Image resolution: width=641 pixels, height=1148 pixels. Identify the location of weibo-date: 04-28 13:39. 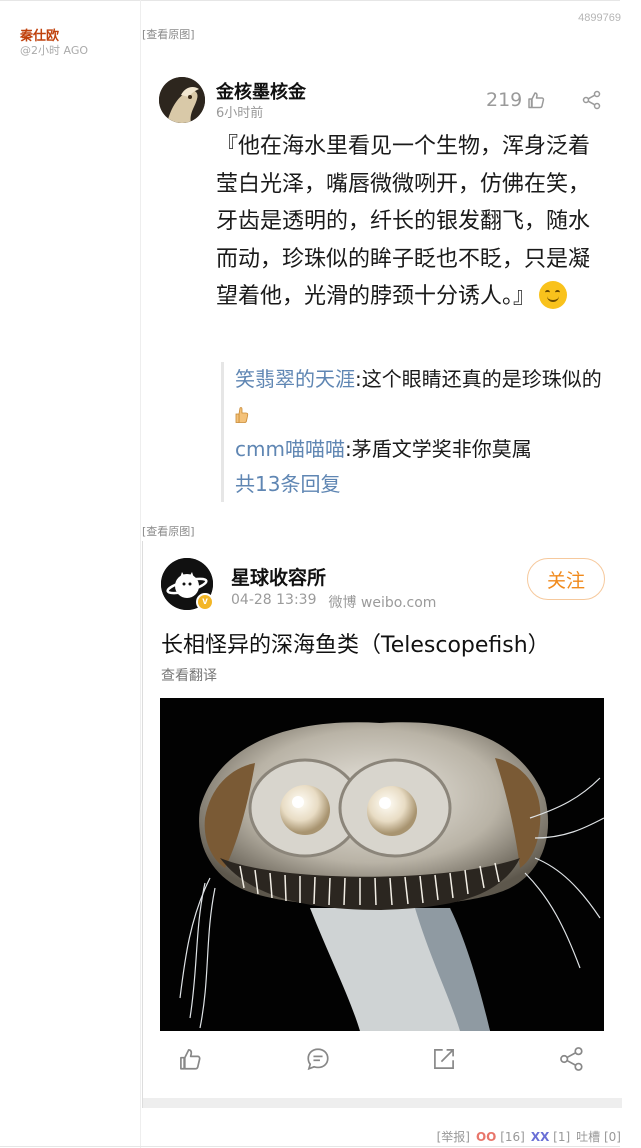
(274, 600).